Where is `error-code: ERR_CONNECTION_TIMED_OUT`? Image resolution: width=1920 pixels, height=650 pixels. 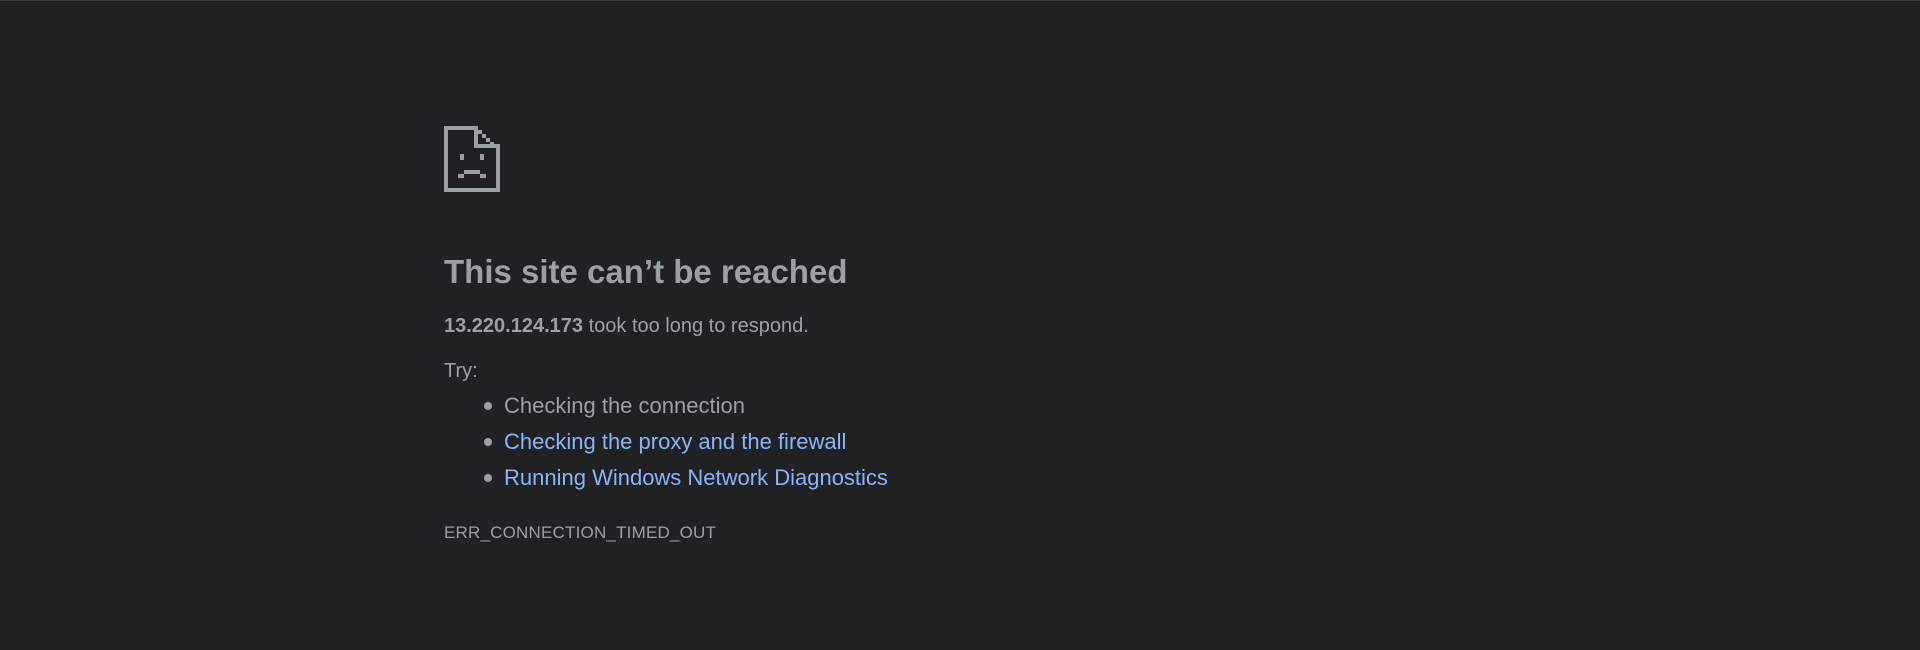
error-code: ERR_CONNECTION_TIMED_OUT is located at coordinates (580, 532).